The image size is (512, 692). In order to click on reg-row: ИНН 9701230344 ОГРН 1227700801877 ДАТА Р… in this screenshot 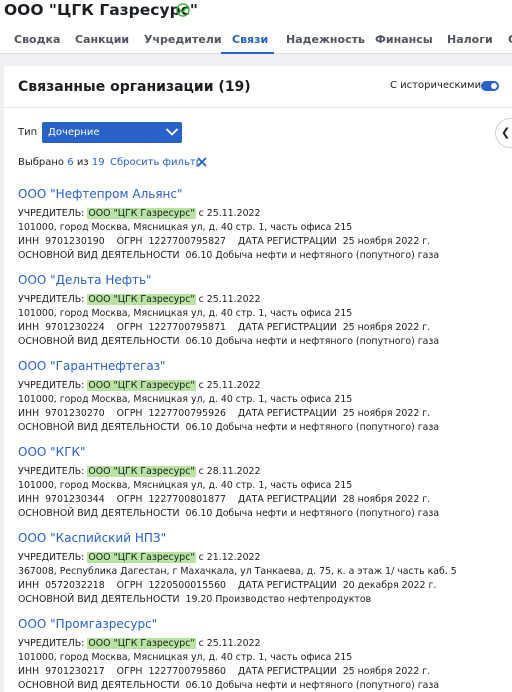, I will do `click(224, 499)`.